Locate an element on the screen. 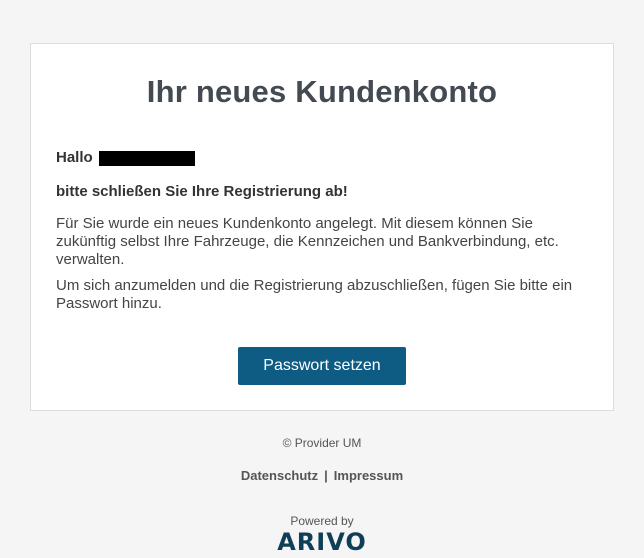 Image resolution: width=644 pixels, height=558 pixels. copyright-text: © Provider UM is located at coordinates (322, 443).